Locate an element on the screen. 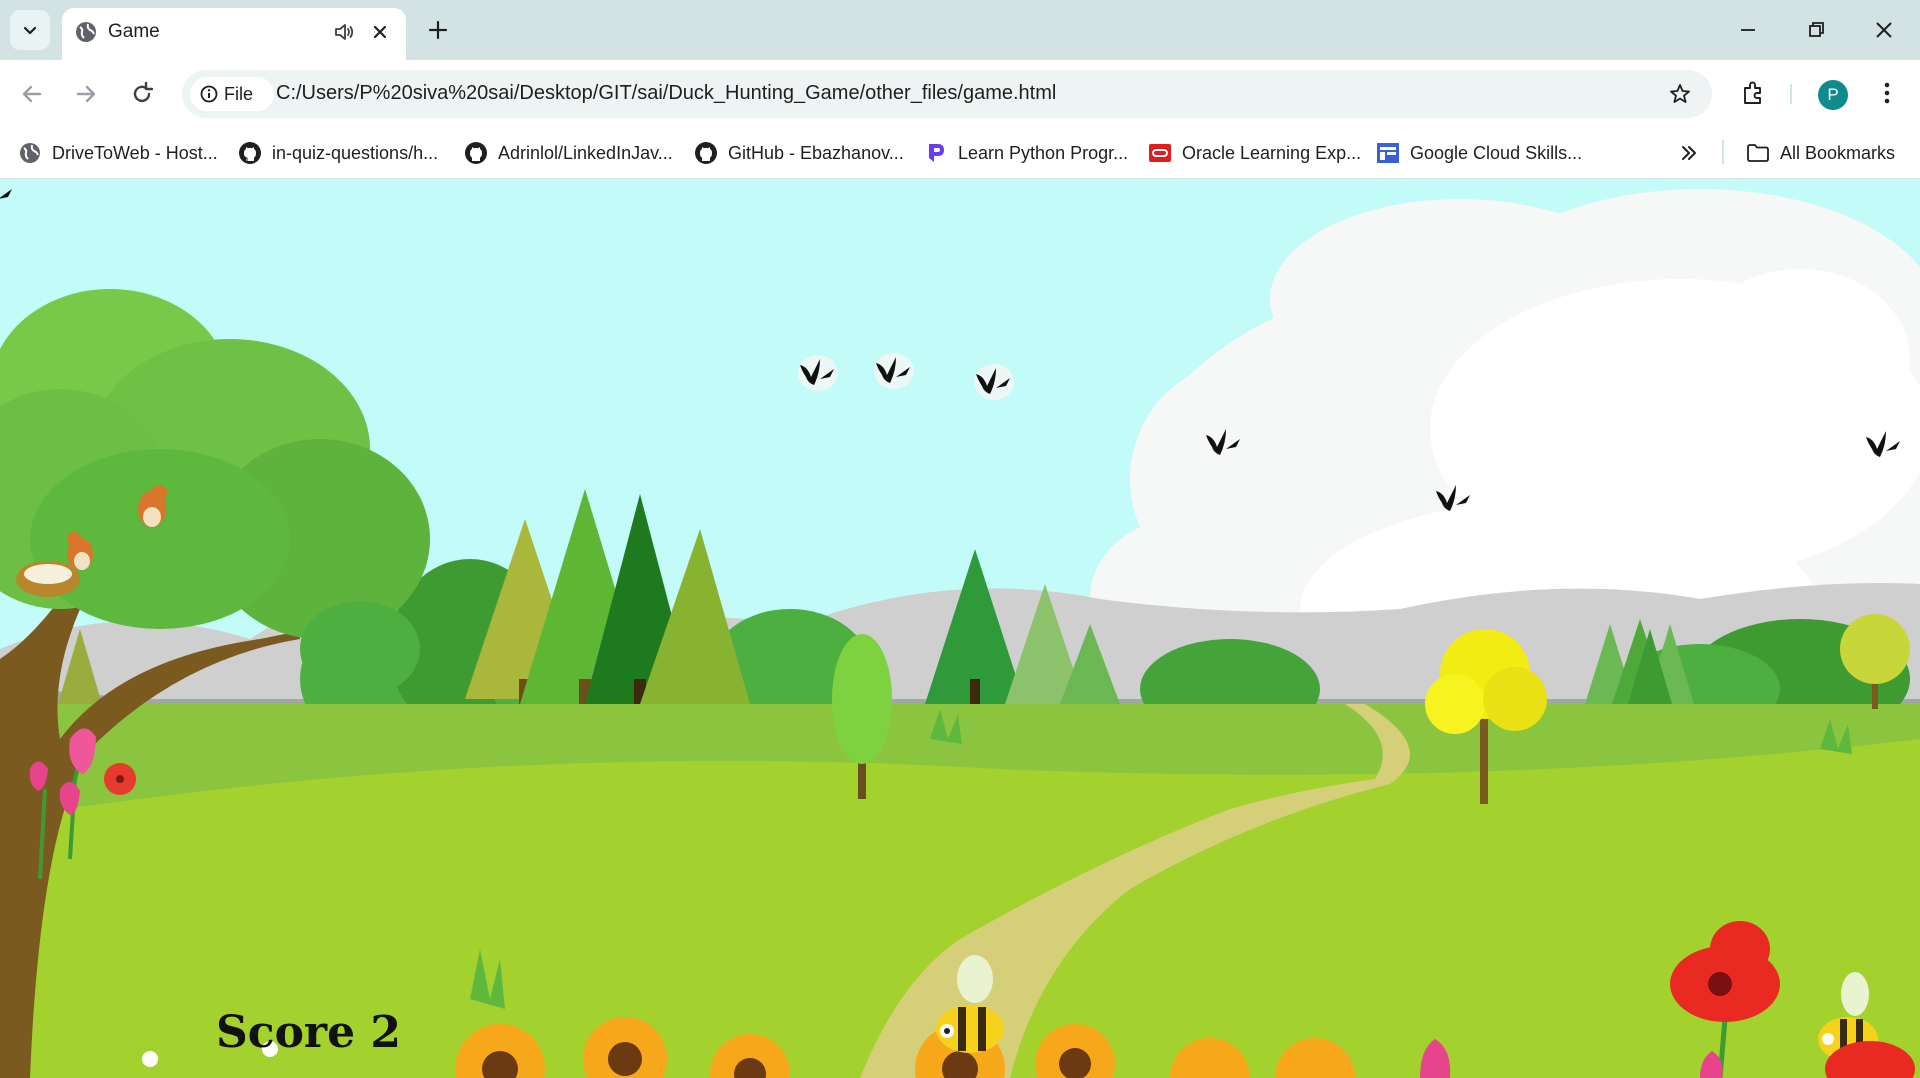 This screenshot has width=1920, height=1078. menu-kebab-icon is located at coordinates (1887, 93).